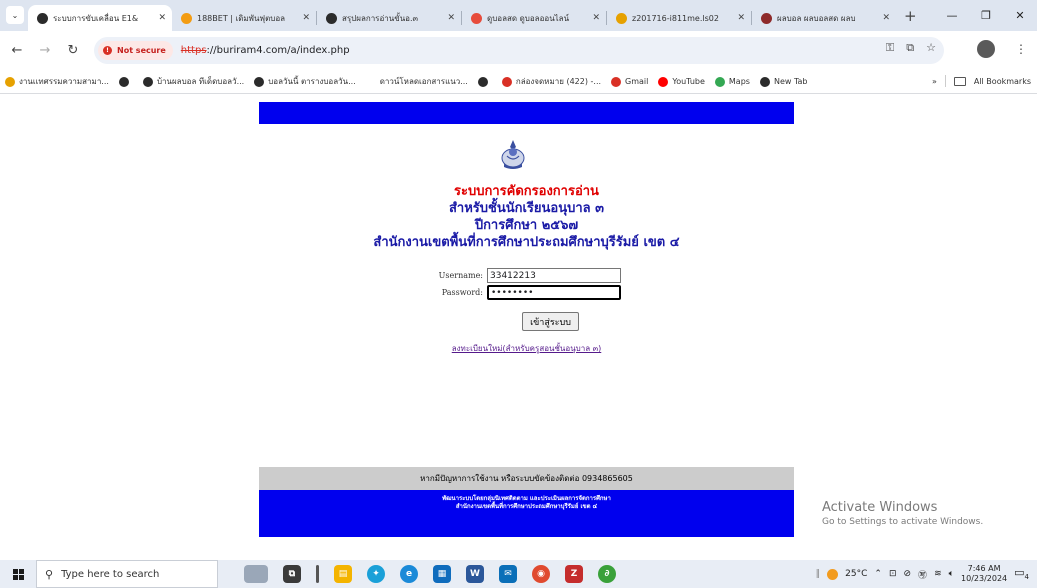 This screenshot has width=1037, height=588. I want to click on login-button: เข้าสู่ระบบ, so click(550, 321).